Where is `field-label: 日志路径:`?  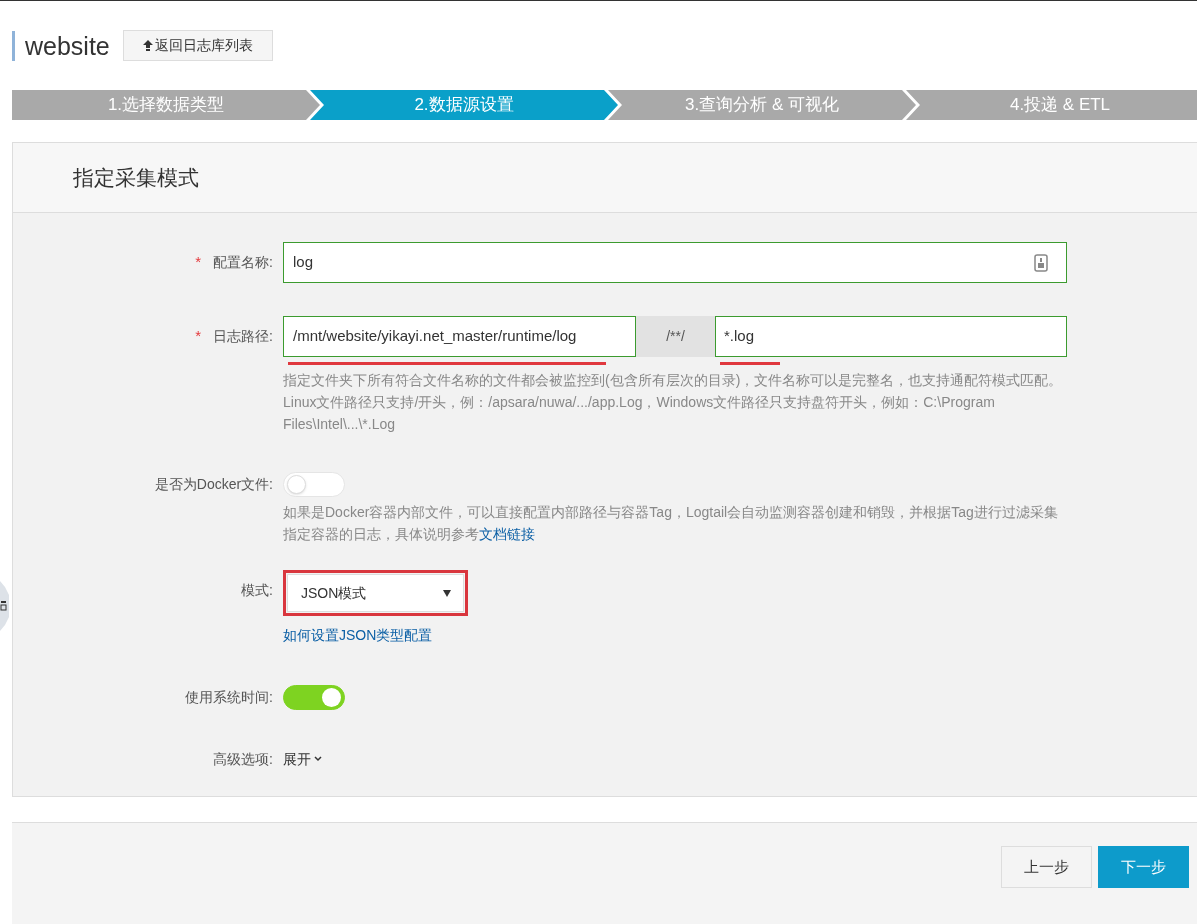 field-label: 日志路径: is located at coordinates (243, 336).